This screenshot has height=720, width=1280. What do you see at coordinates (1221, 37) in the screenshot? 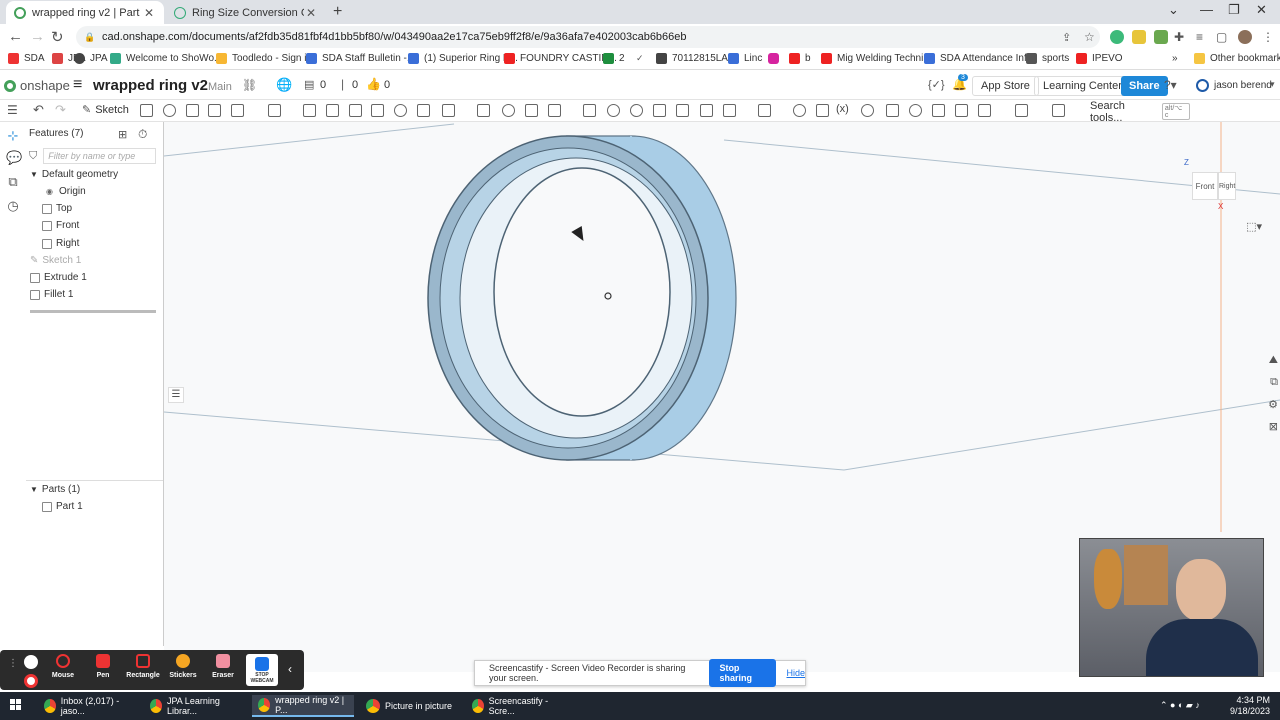
I see `sidepanel-icon: ▢` at bounding box center [1221, 37].